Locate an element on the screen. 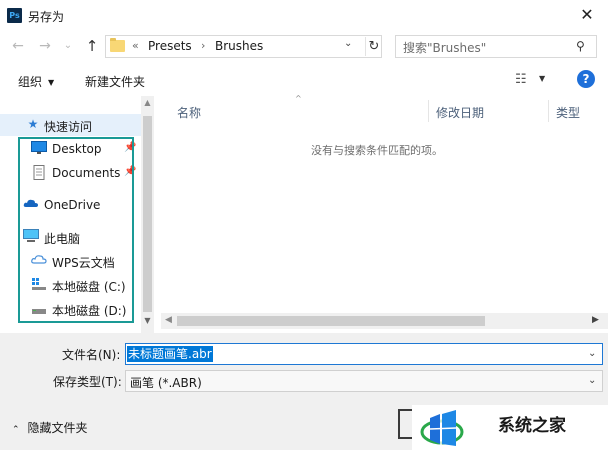 Image resolution: width=608 pixels, height=450 pixels. title-bar: Ps 另存为 ✕ is located at coordinates (304, 15).